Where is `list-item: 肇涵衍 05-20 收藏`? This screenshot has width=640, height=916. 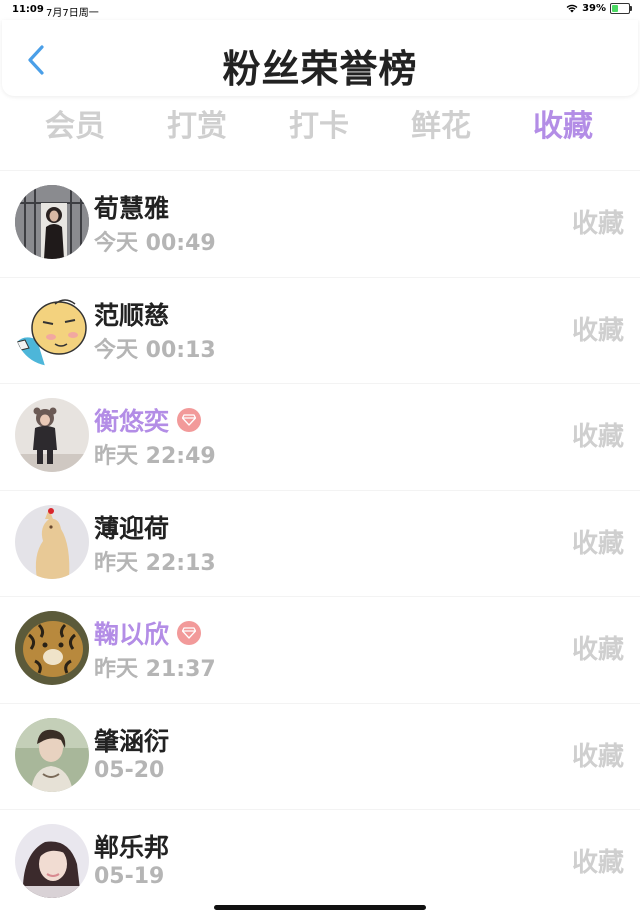
list-item: 肇涵衍 05-20 收藏 is located at coordinates (320, 756).